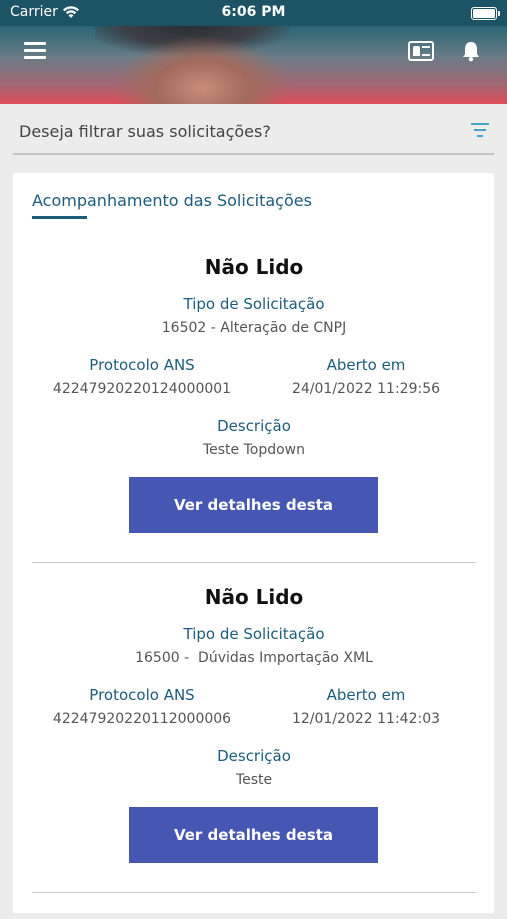 The image size is (507, 919). Describe the element at coordinates (253, 853) in the screenshot. I see `view-details-button: Ver detalhes desta solicitação` at that location.